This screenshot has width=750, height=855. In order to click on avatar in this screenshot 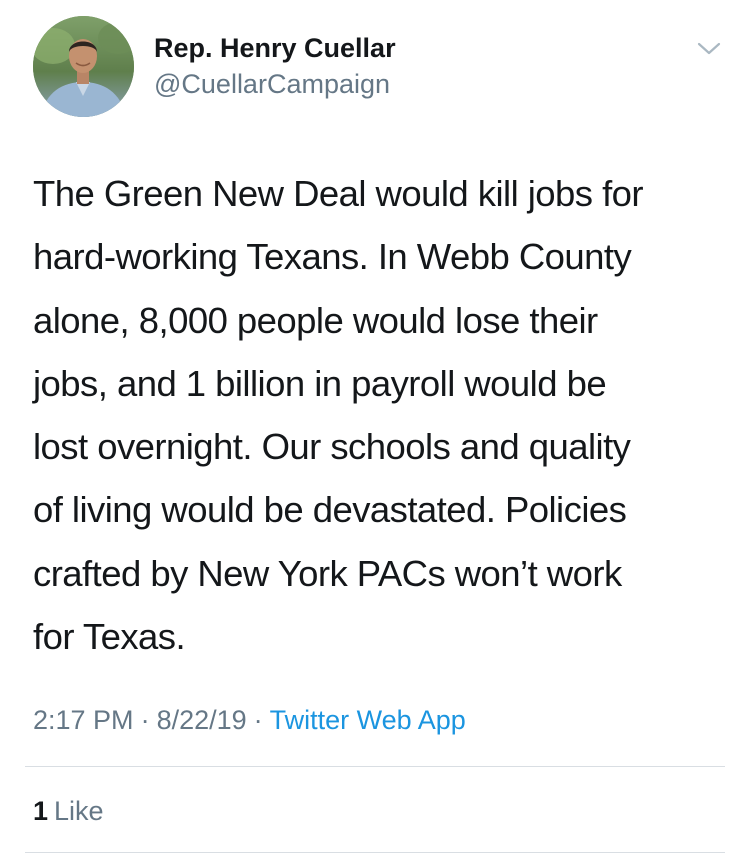, I will do `click(83, 66)`.